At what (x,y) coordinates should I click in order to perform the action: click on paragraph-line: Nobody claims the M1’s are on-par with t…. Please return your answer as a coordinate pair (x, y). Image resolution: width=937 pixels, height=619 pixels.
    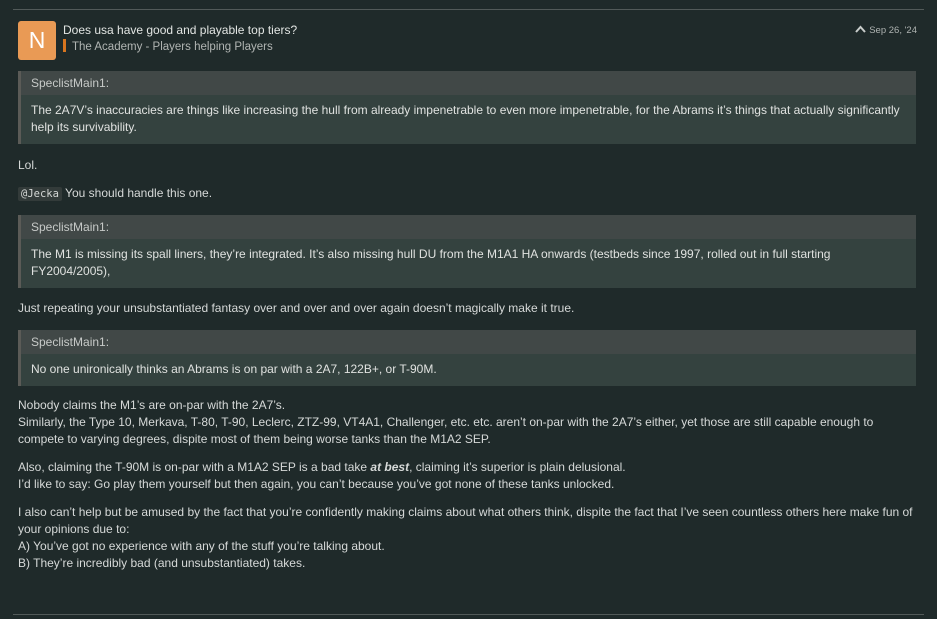
    Looking at the image, I should click on (152, 405).